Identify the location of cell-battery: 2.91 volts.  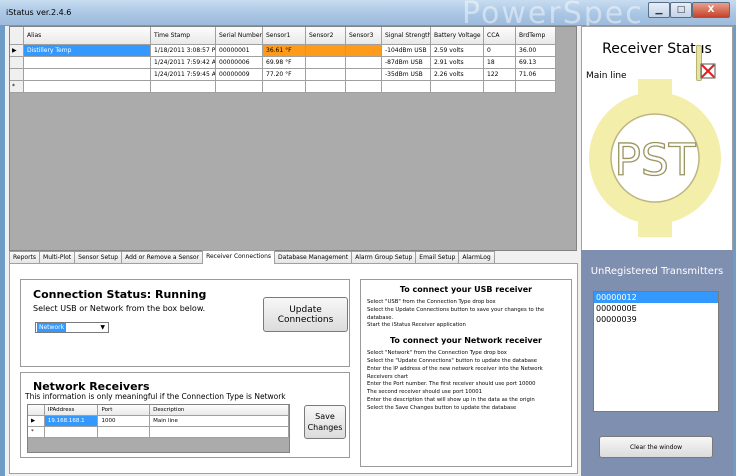
(457, 63).